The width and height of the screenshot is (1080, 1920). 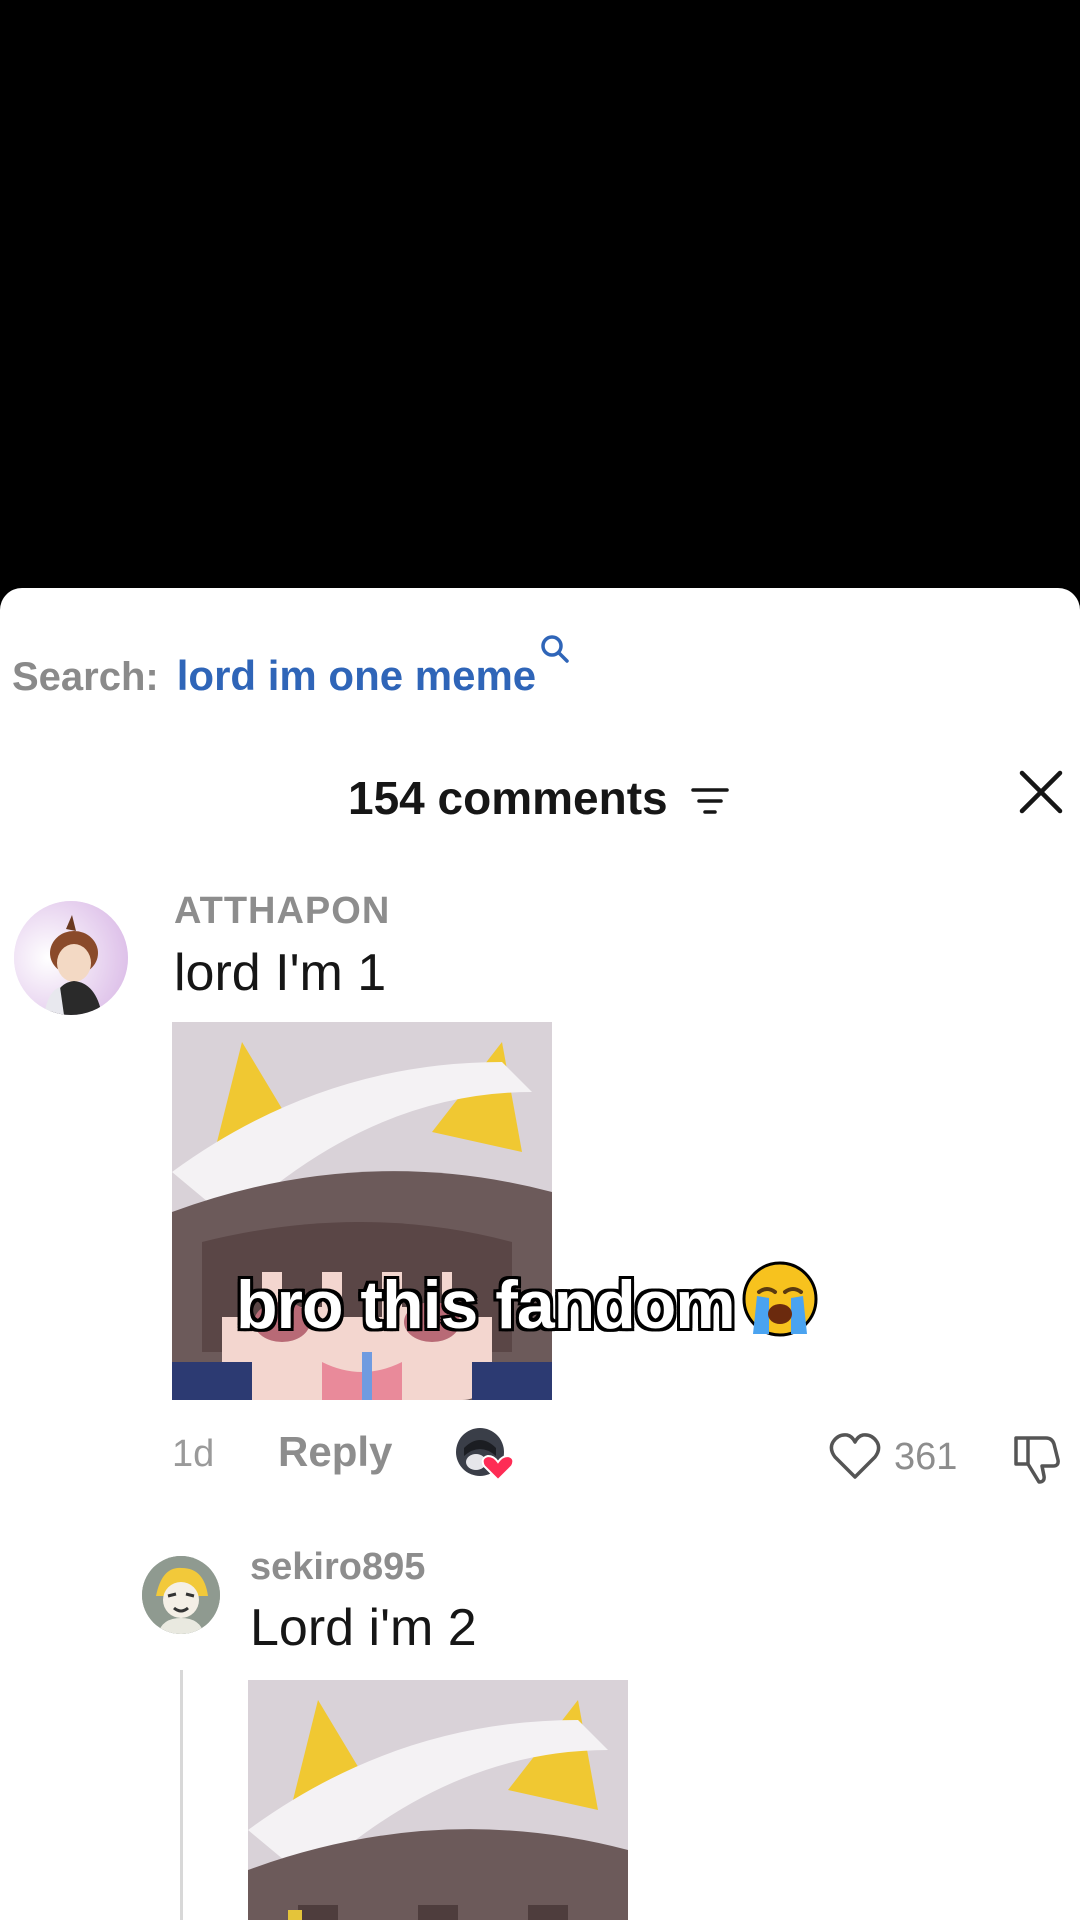 I want to click on reply-thread-line, so click(x=181, y=1795).